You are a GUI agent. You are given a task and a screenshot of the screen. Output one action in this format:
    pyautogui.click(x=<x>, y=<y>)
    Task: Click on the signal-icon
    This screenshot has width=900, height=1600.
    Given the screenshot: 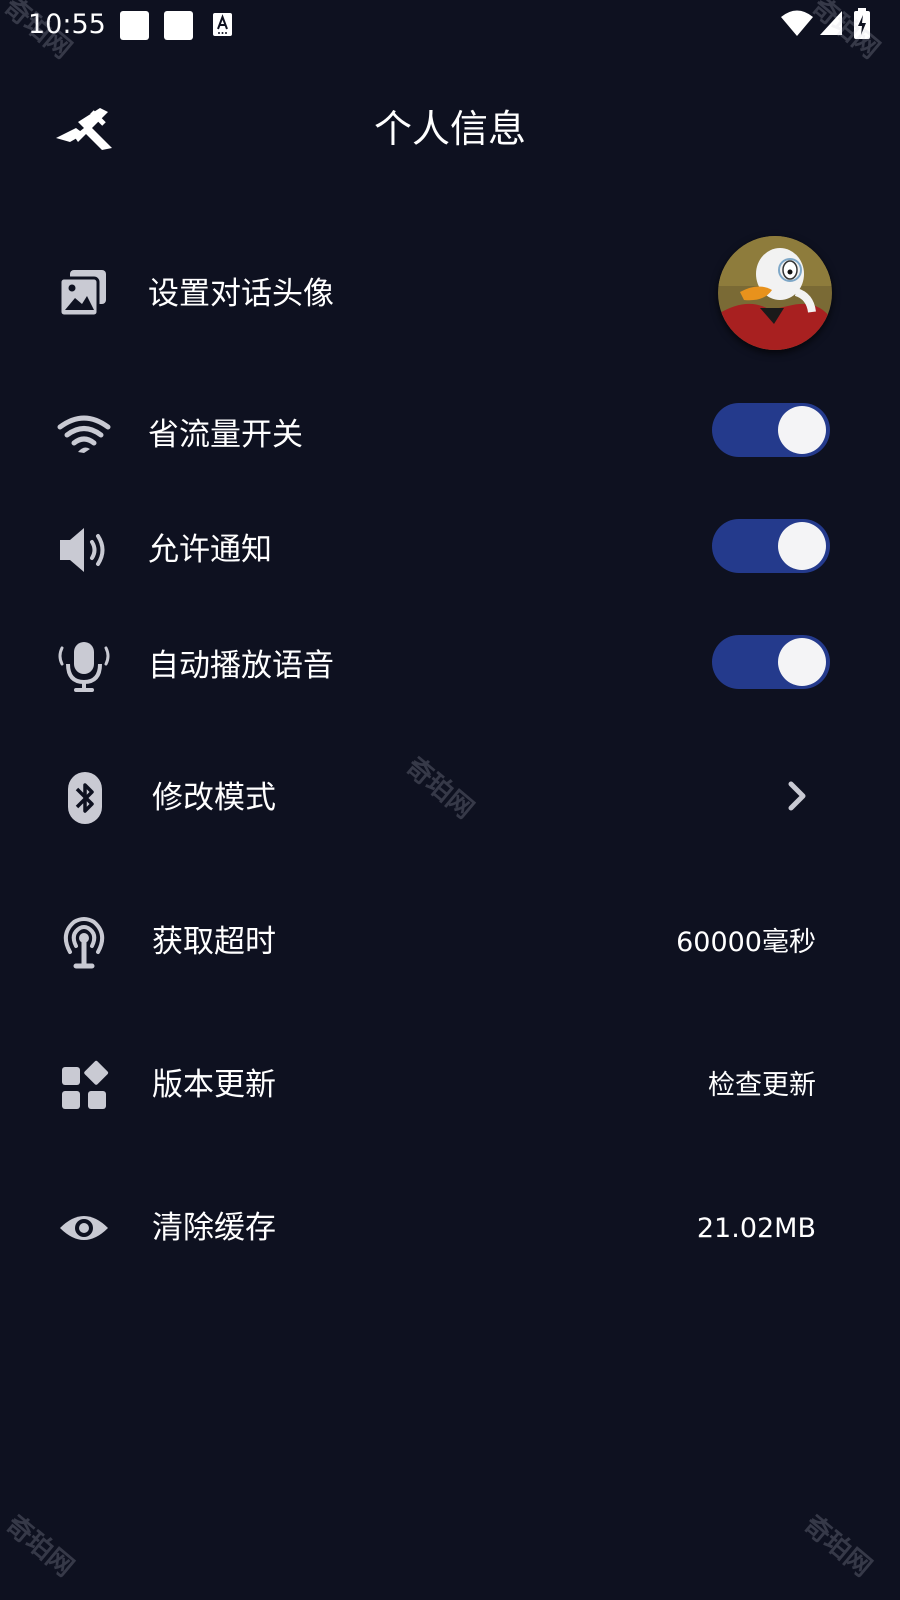 What is the action you would take?
    pyautogui.click(x=831, y=23)
    